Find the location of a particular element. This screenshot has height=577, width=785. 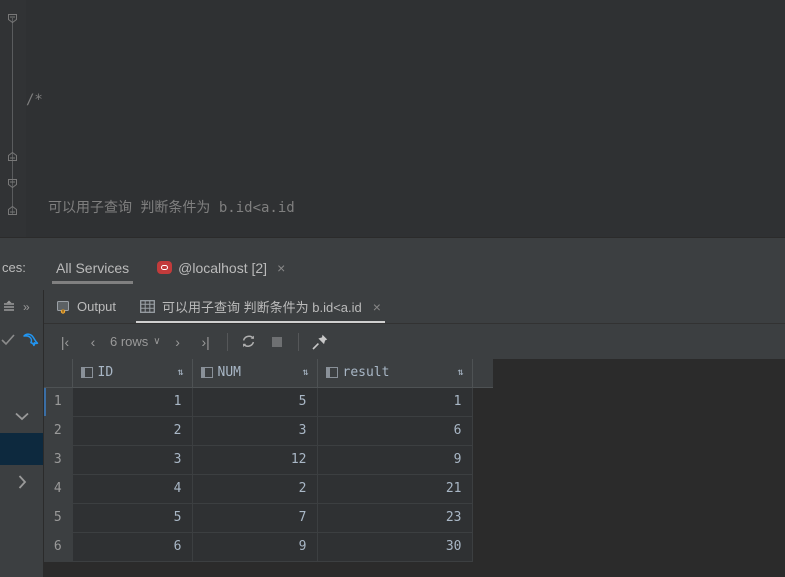

services-tool-window-header: ces: All Services @localhost [2] × is located at coordinates (392, 267).